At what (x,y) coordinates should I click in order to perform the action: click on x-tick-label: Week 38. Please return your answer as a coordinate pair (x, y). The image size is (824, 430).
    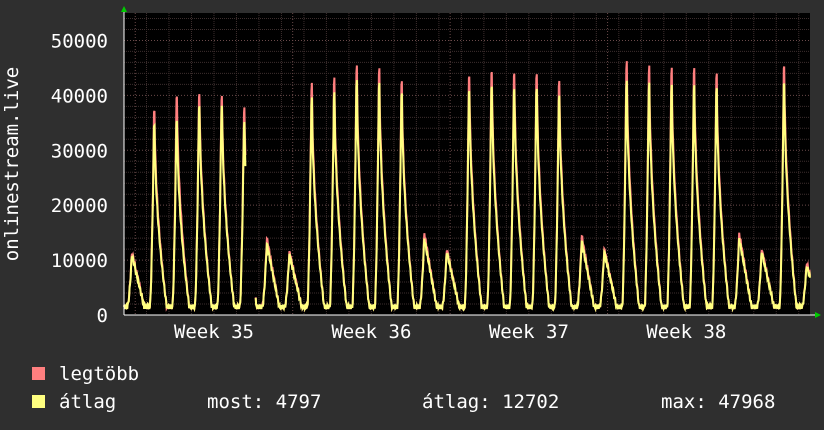
    Looking at the image, I should click on (686, 332).